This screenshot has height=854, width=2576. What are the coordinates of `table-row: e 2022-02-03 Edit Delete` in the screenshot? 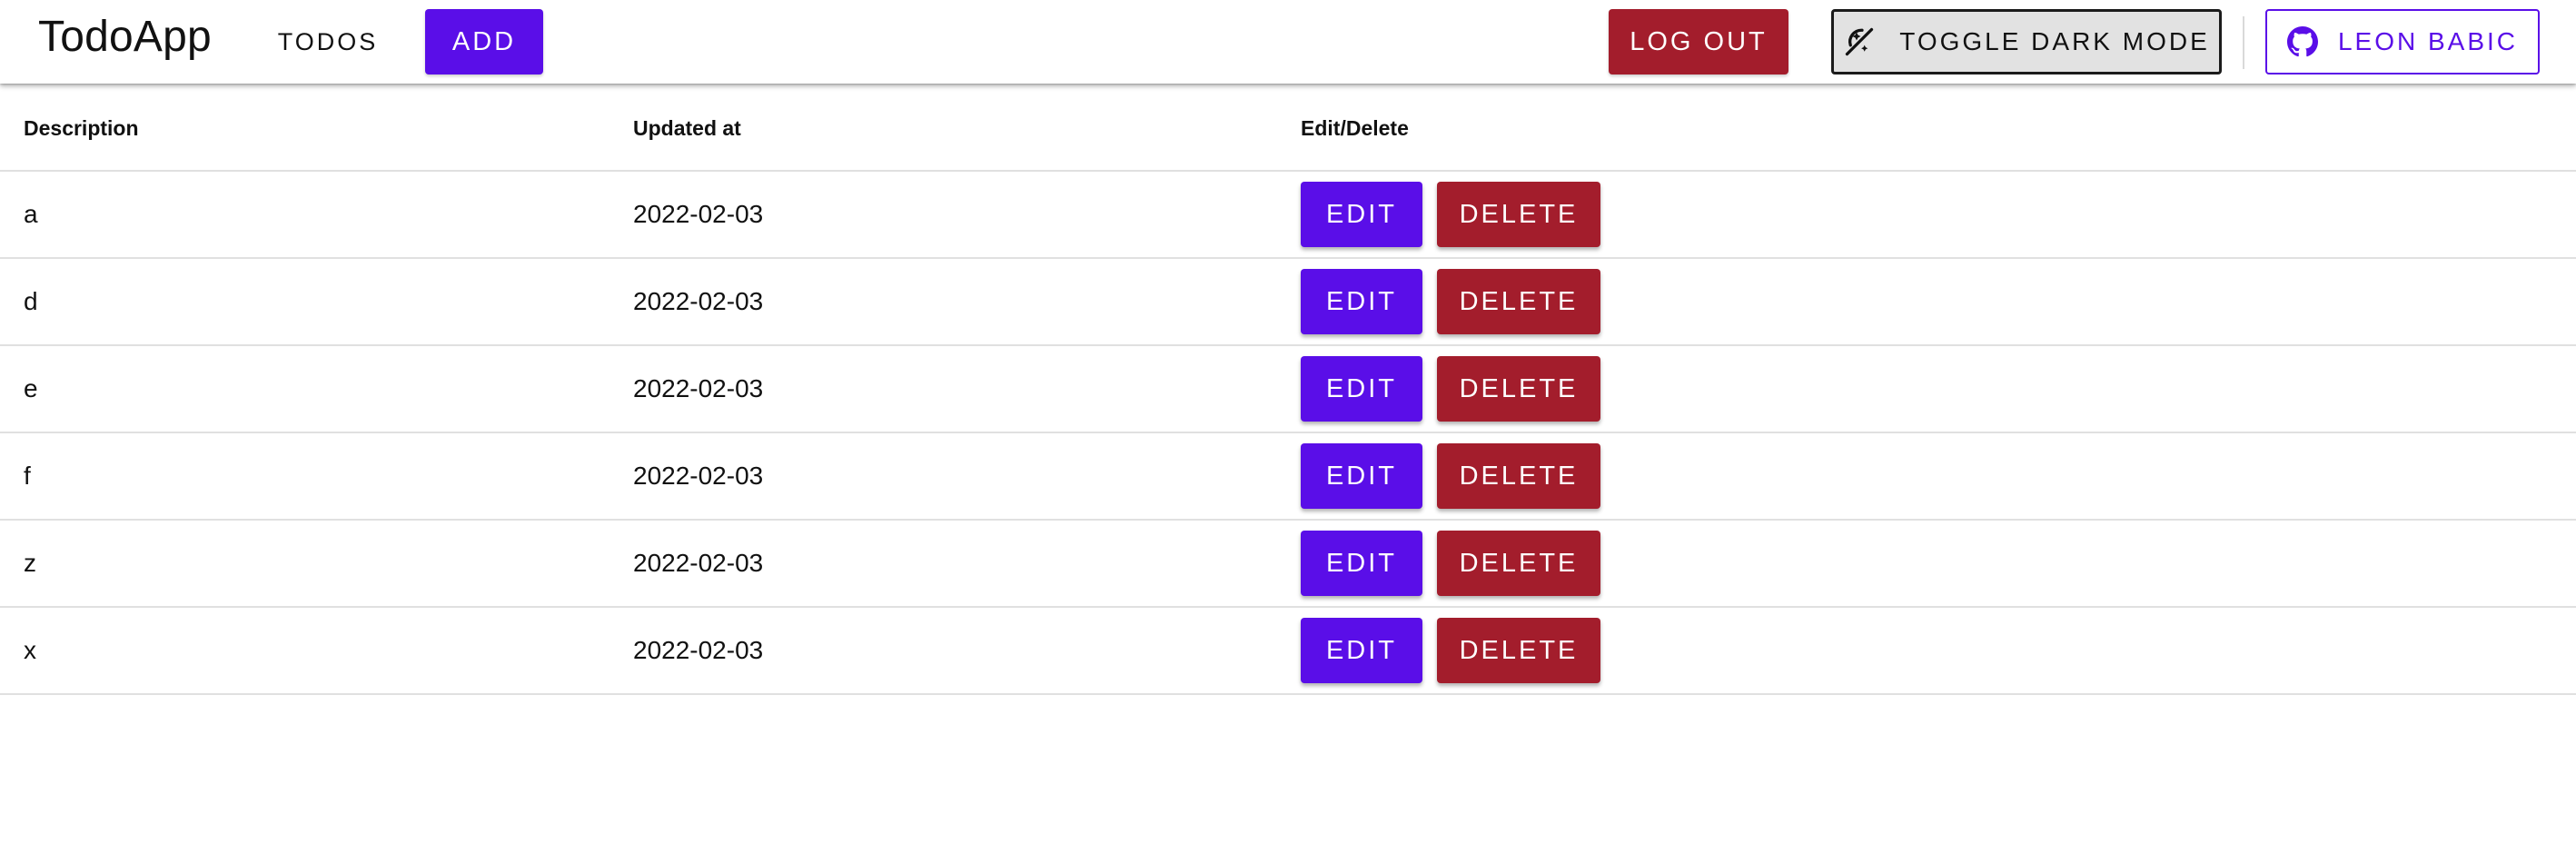 It's located at (1288, 389).